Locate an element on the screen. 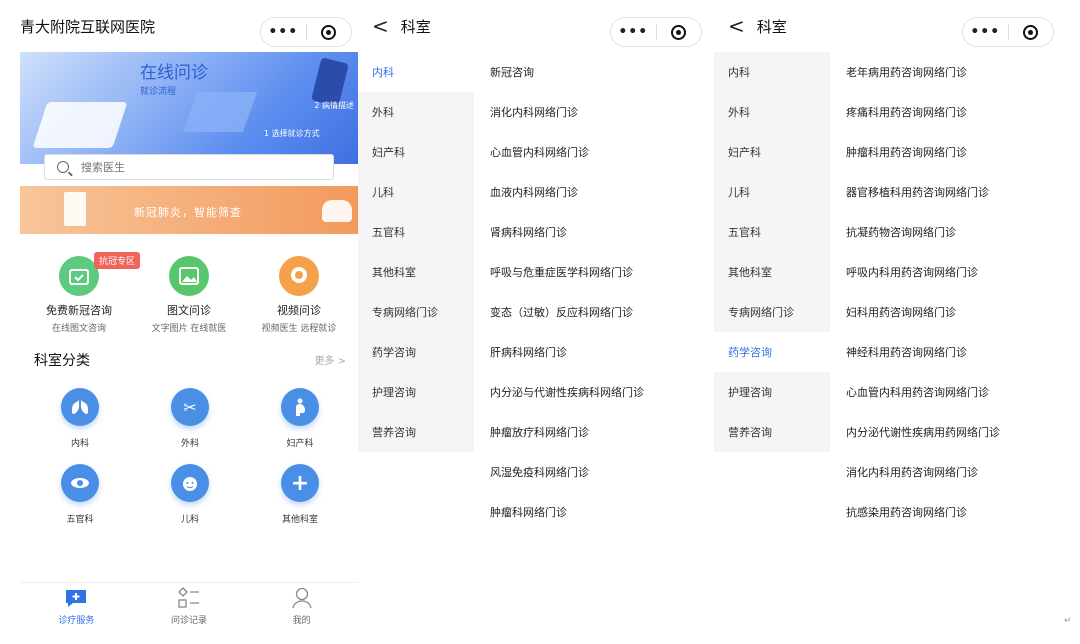  subdepartment-item: 肿瘤科用药咨询网络门诊 is located at coordinates (923, 152).